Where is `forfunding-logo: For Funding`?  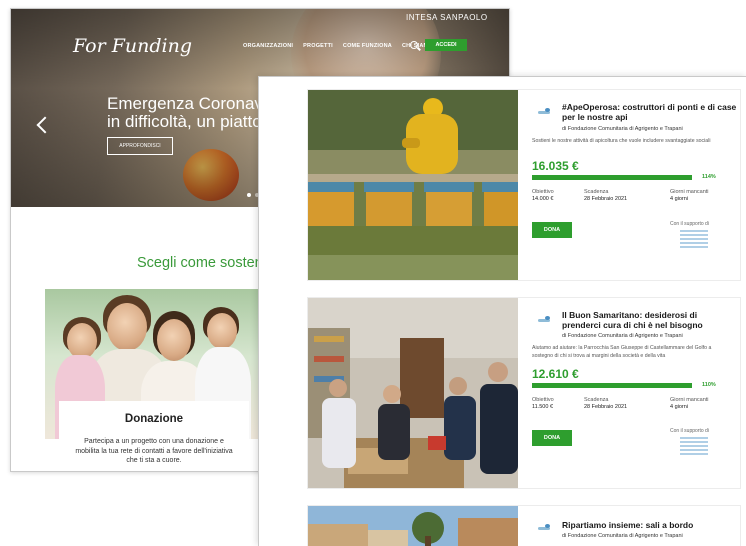
forfunding-logo: For Funding is located at coordinates (132, 46).